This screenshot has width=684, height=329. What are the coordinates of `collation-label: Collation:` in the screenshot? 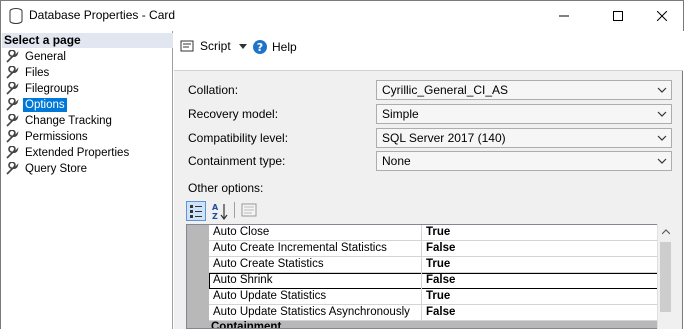 It's located at (213, 90).